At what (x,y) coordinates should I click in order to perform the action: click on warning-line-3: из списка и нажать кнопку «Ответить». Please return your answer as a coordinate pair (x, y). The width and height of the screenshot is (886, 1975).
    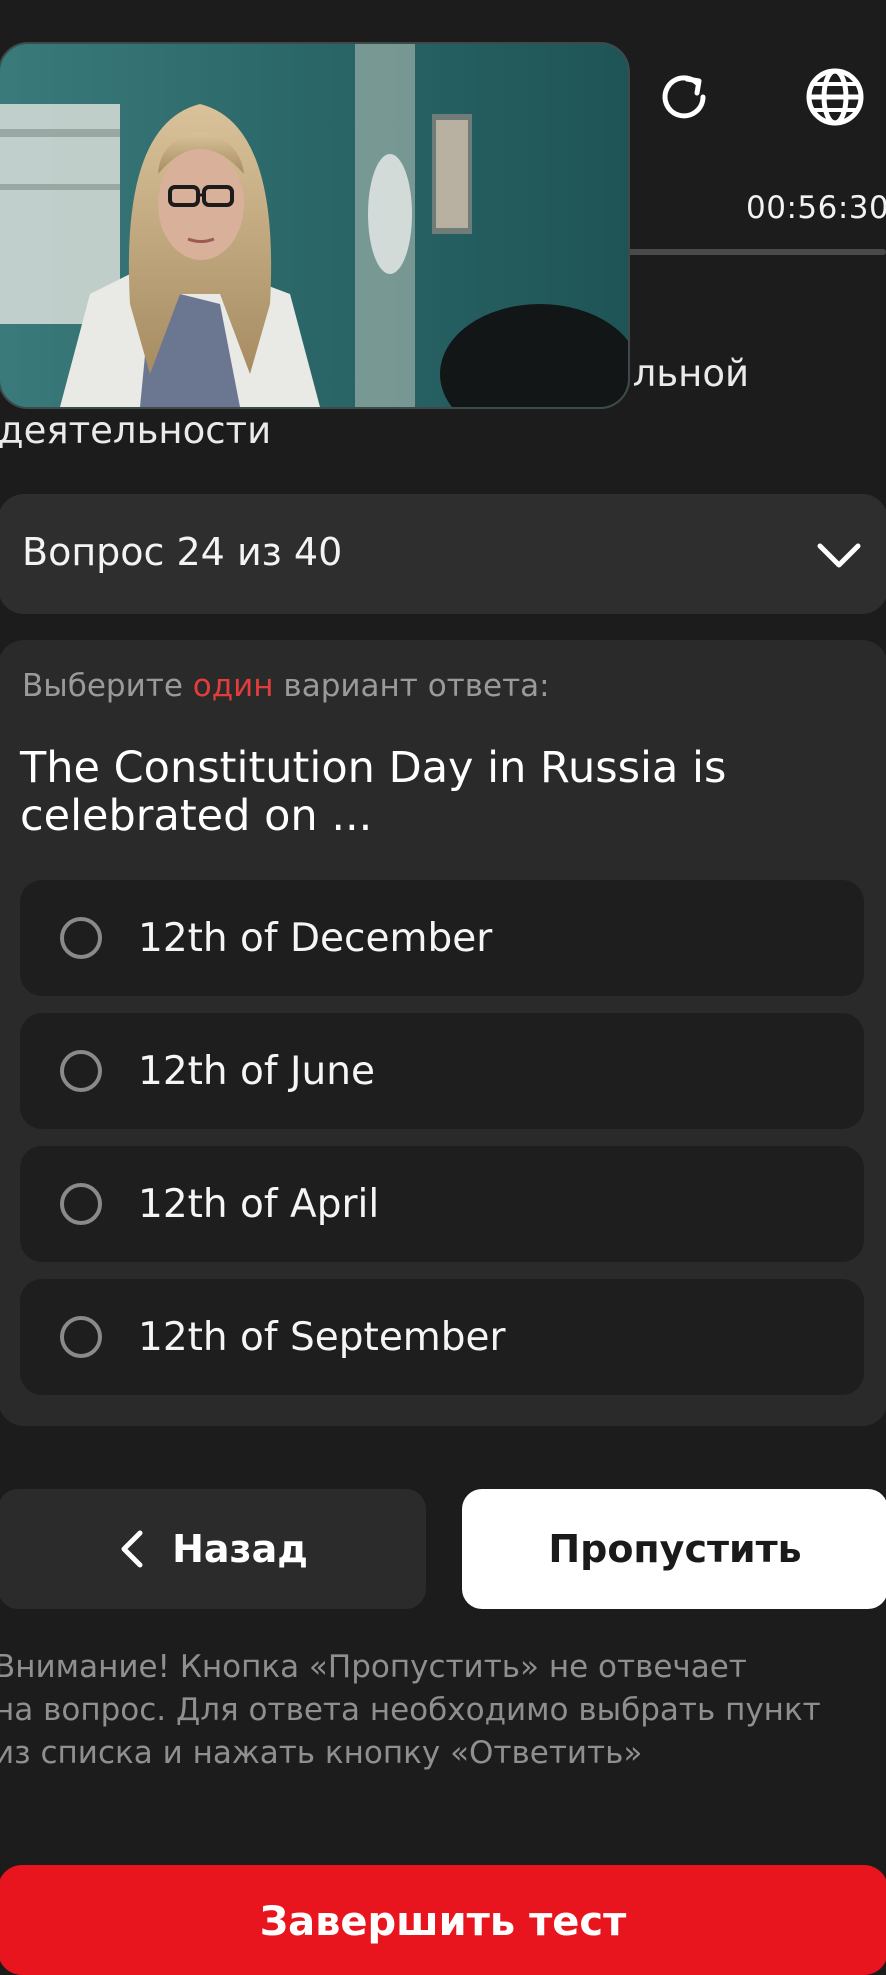
    Looking at the image, I should click on (321, 1753).